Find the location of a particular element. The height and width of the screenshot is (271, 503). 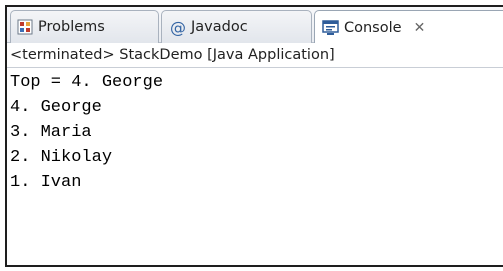

console-line: Top = 4. George is located at coordinates (87, 82).